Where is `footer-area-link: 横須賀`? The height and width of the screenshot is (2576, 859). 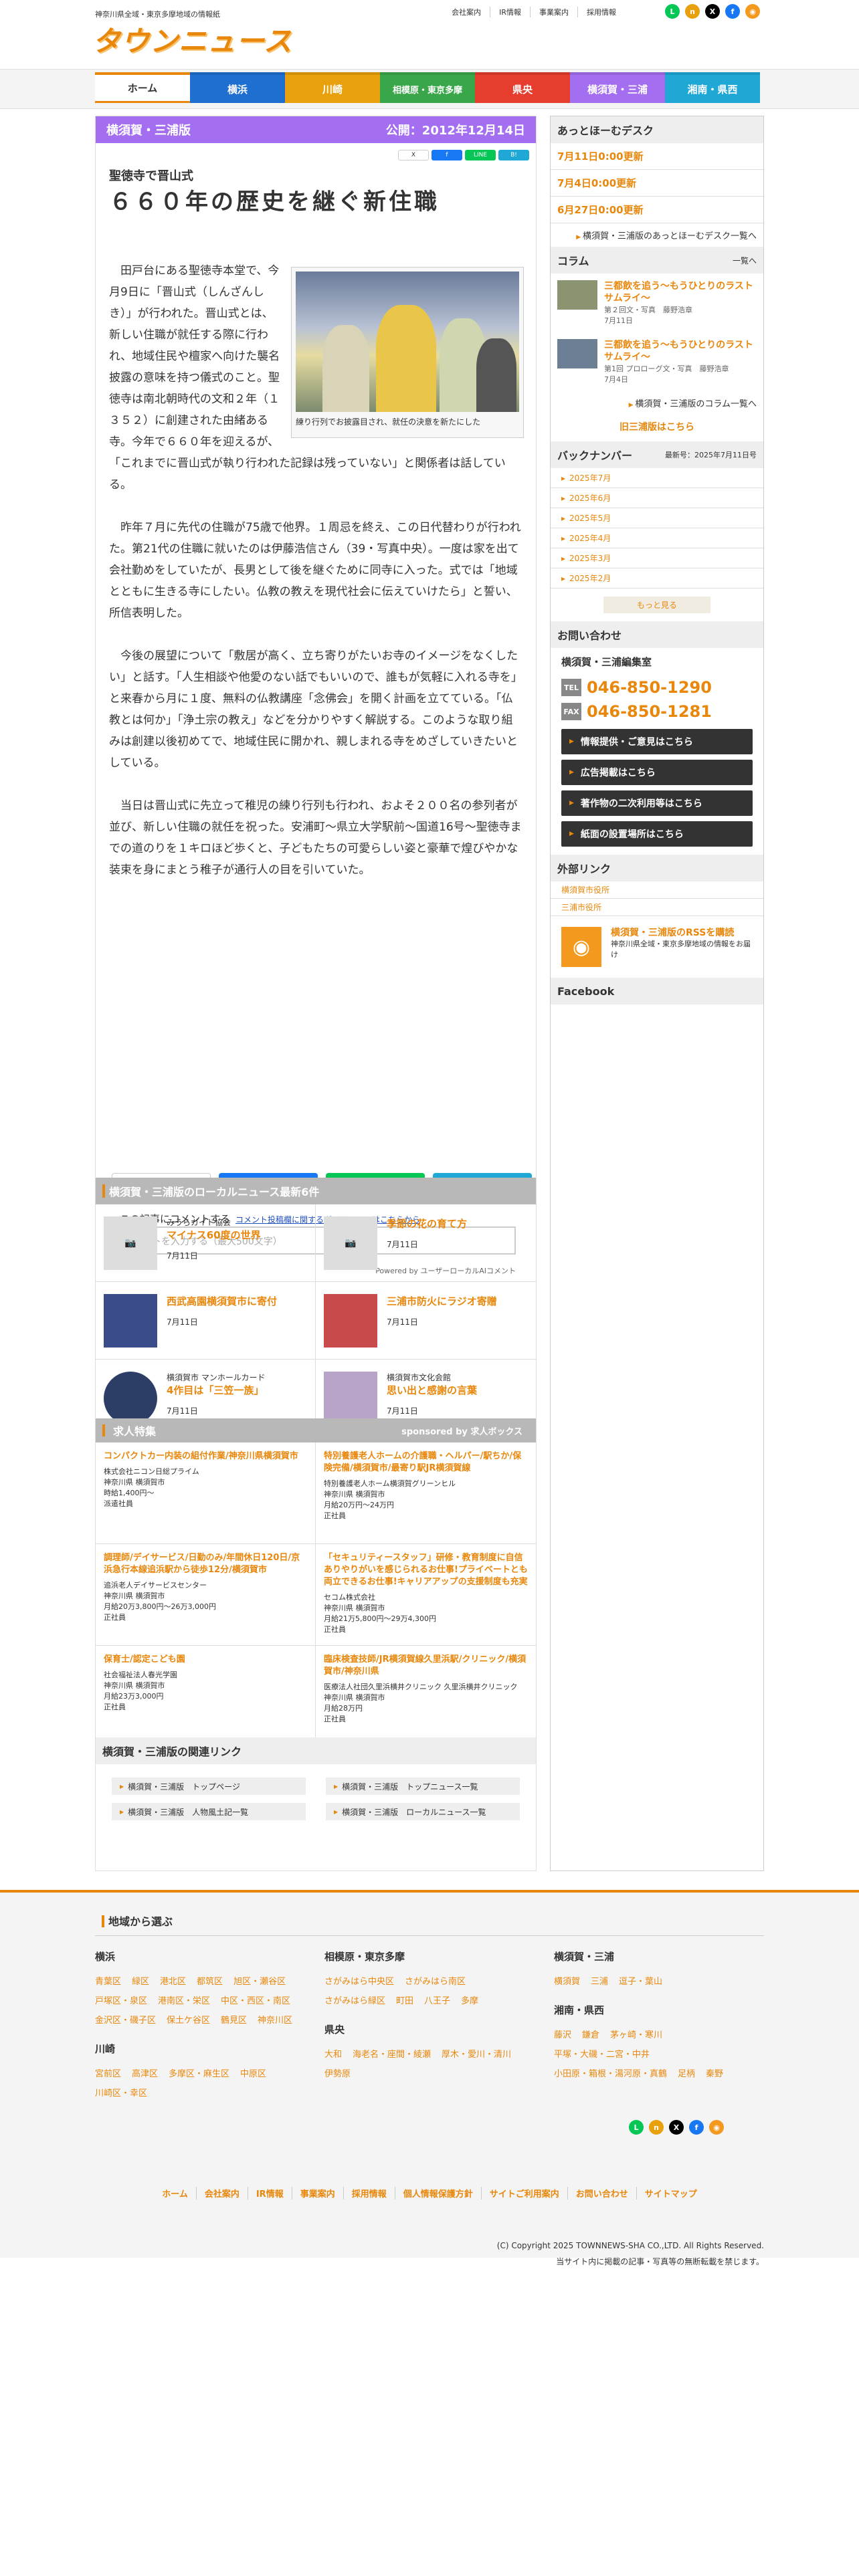 footer-area-link: 横須賀 is located at coordinates (567, 1980).